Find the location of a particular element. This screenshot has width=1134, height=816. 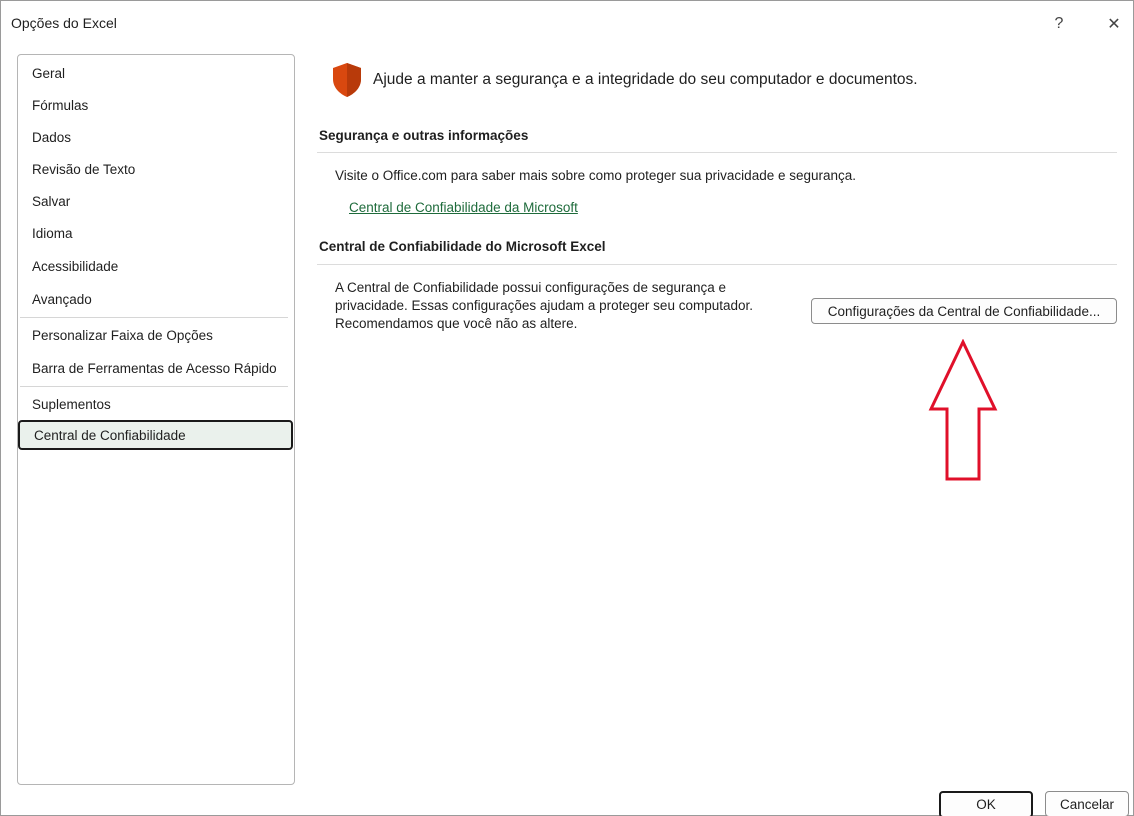

sidebar-item-barra-acesso-rapido: Barra de Ferramentas de Acesso Rápido is located at coordinates (156, 368).